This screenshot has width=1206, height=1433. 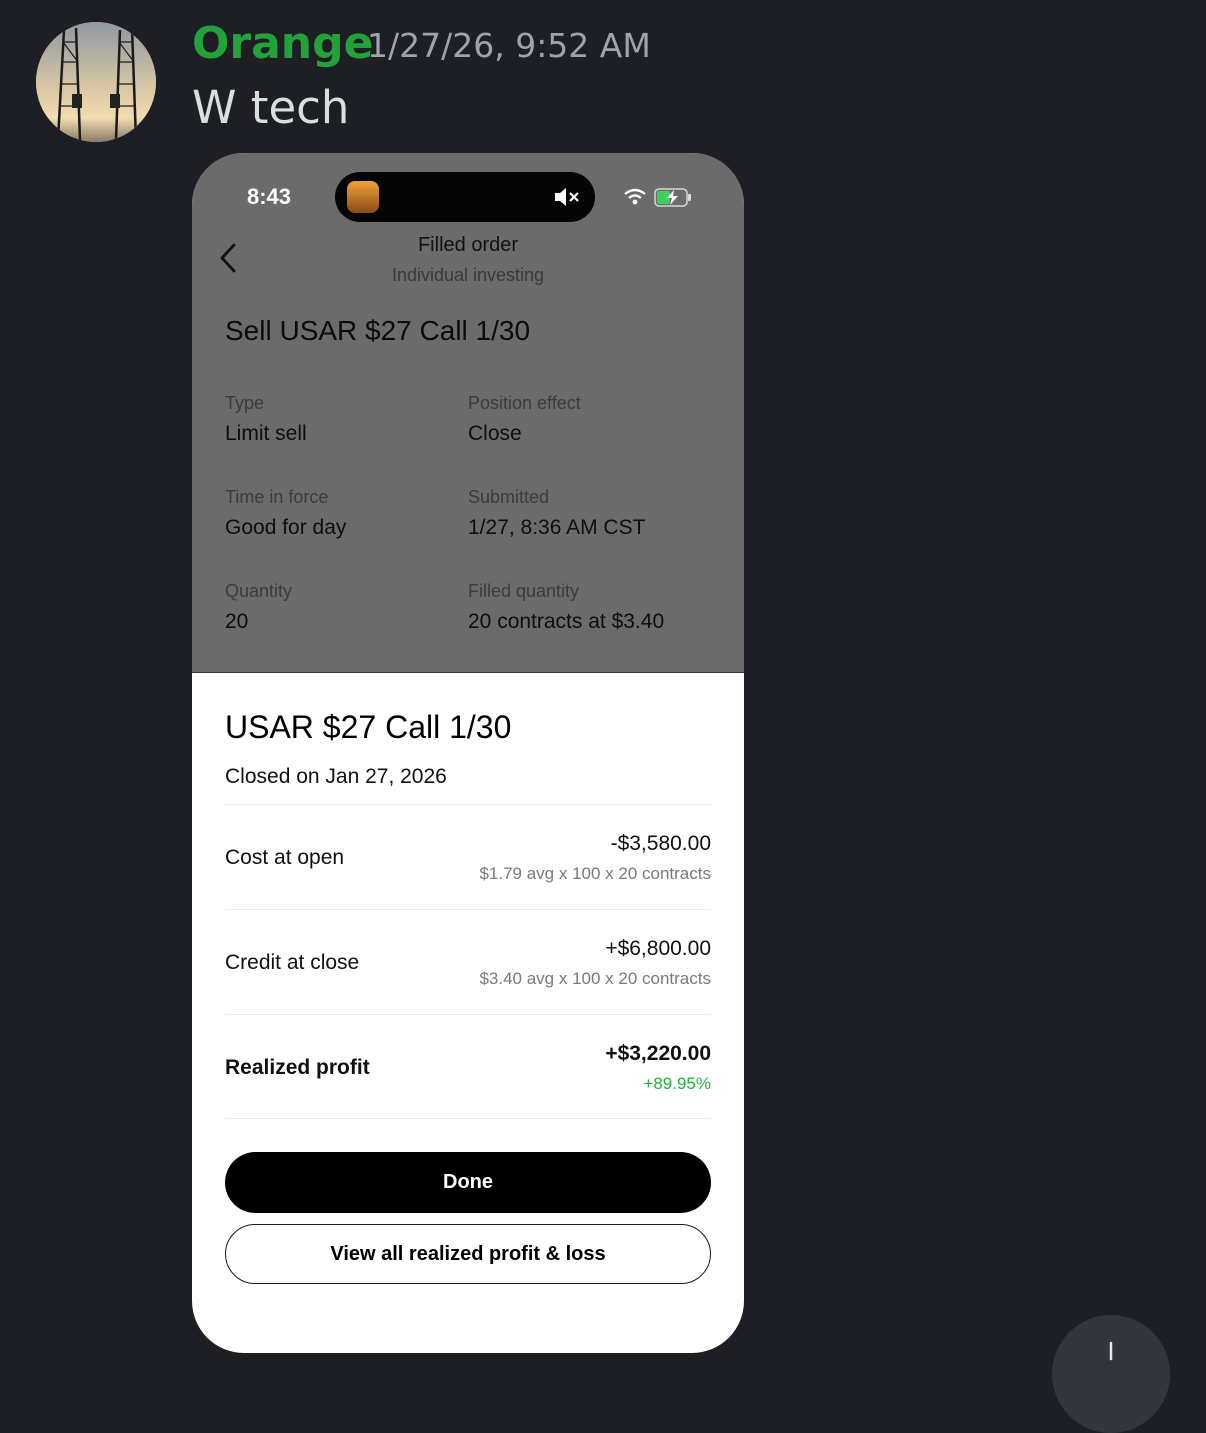 What do you see at coordinates (660, 843) in the screenshot?
I see `cost-at-open-amount: -$3,580.00` at bounding box center [660, 843].